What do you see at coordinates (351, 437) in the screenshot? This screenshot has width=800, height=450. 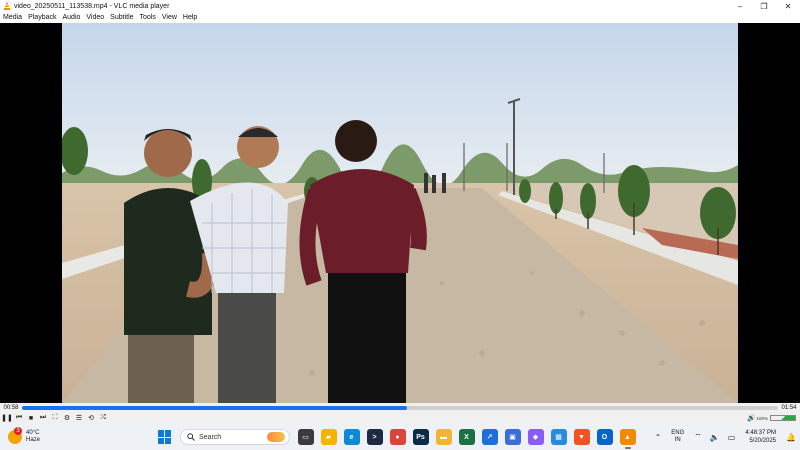 I see `edge-icon: e` at bounding box center [351, 437].